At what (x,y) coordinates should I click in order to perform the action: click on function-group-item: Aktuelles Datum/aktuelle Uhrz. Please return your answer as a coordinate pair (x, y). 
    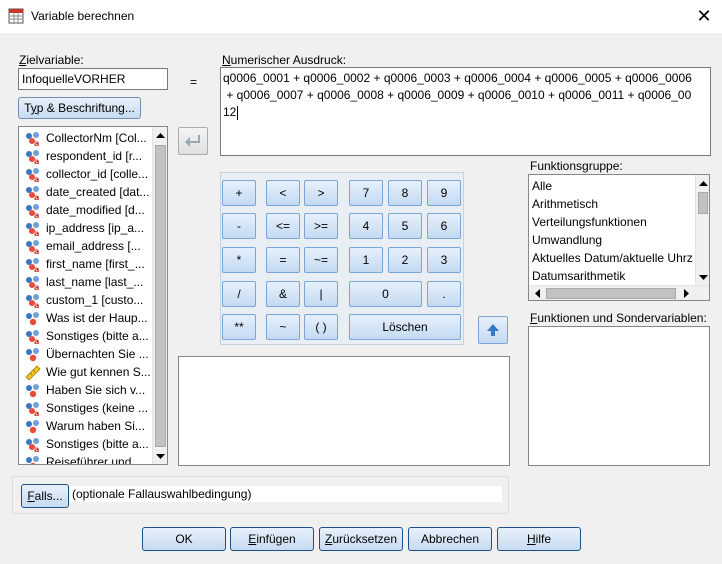
    Looking at the image, I should click on (612, 258).